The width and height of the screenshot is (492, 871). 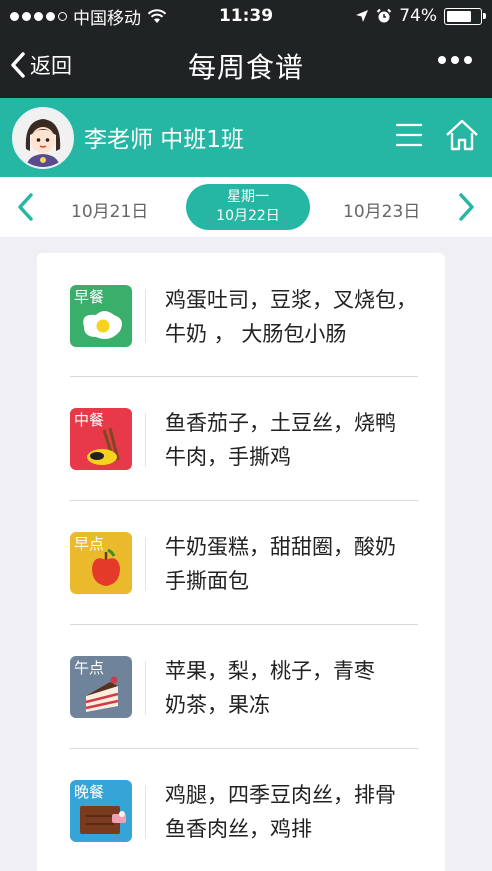 I want to click on previous-day-arrow-icon, so click(x=26, y=207).